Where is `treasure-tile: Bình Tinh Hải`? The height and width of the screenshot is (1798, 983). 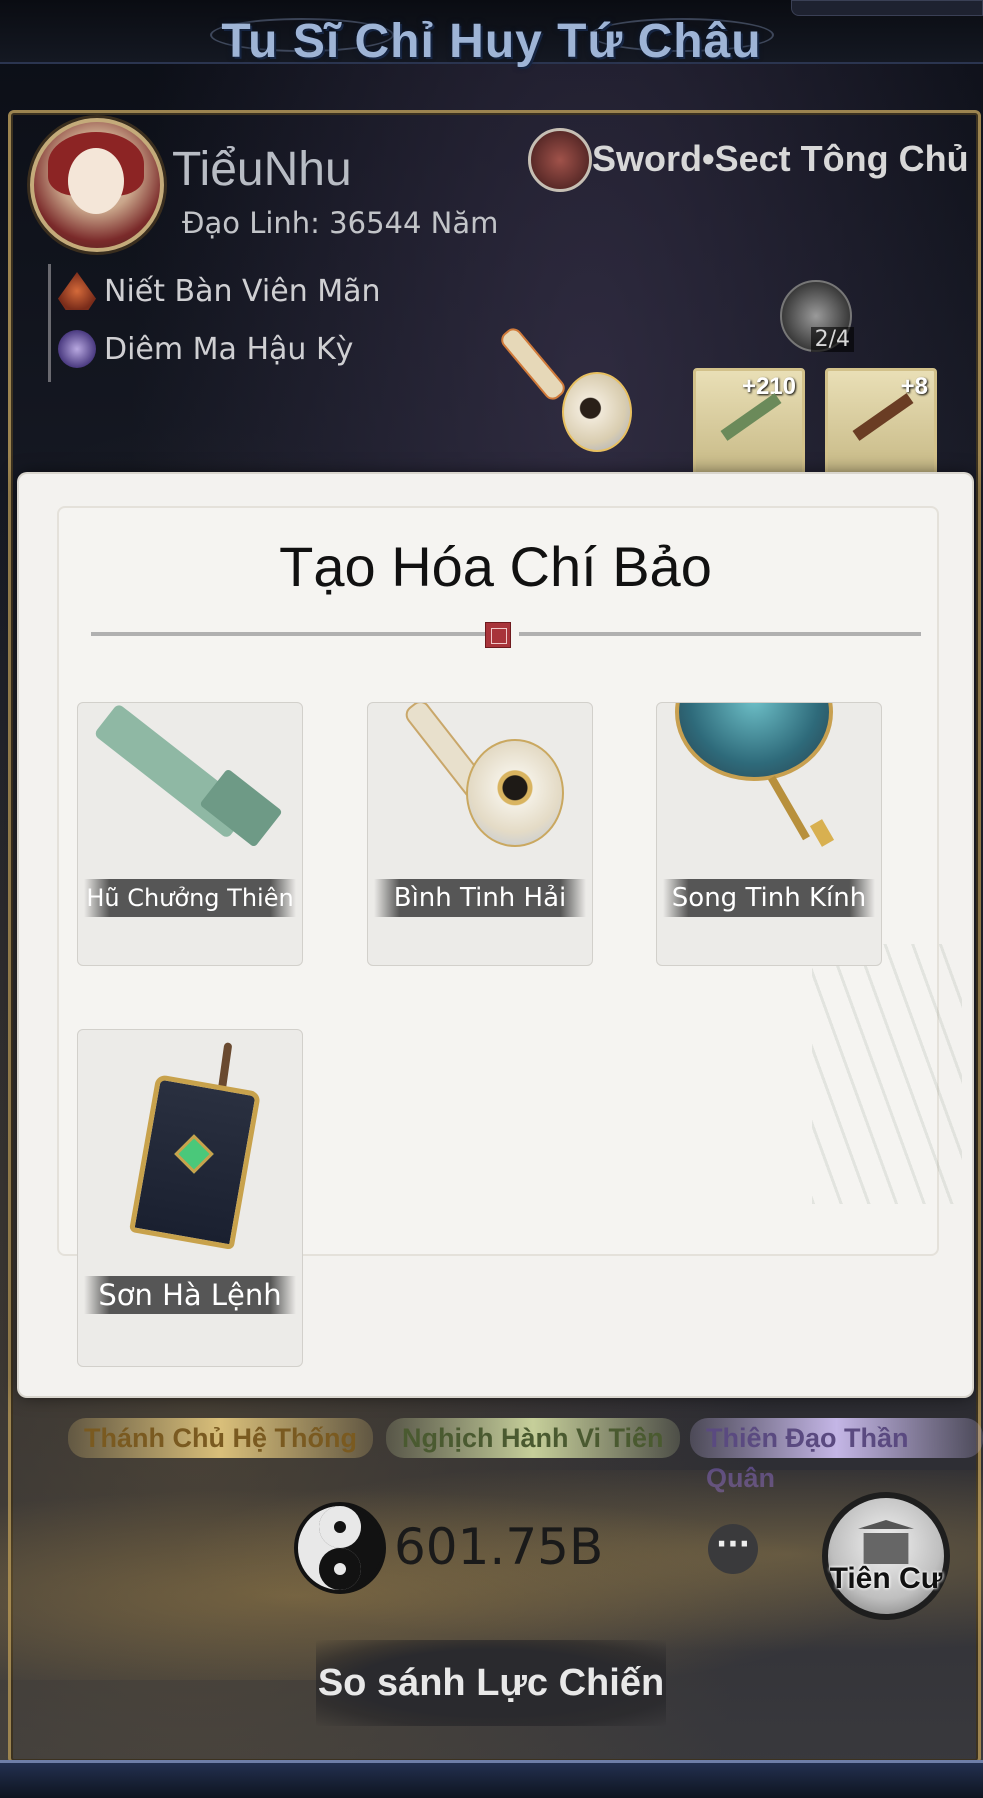
treasure-tile: Bình Tinh Hải is located at coordinates (480, 834).